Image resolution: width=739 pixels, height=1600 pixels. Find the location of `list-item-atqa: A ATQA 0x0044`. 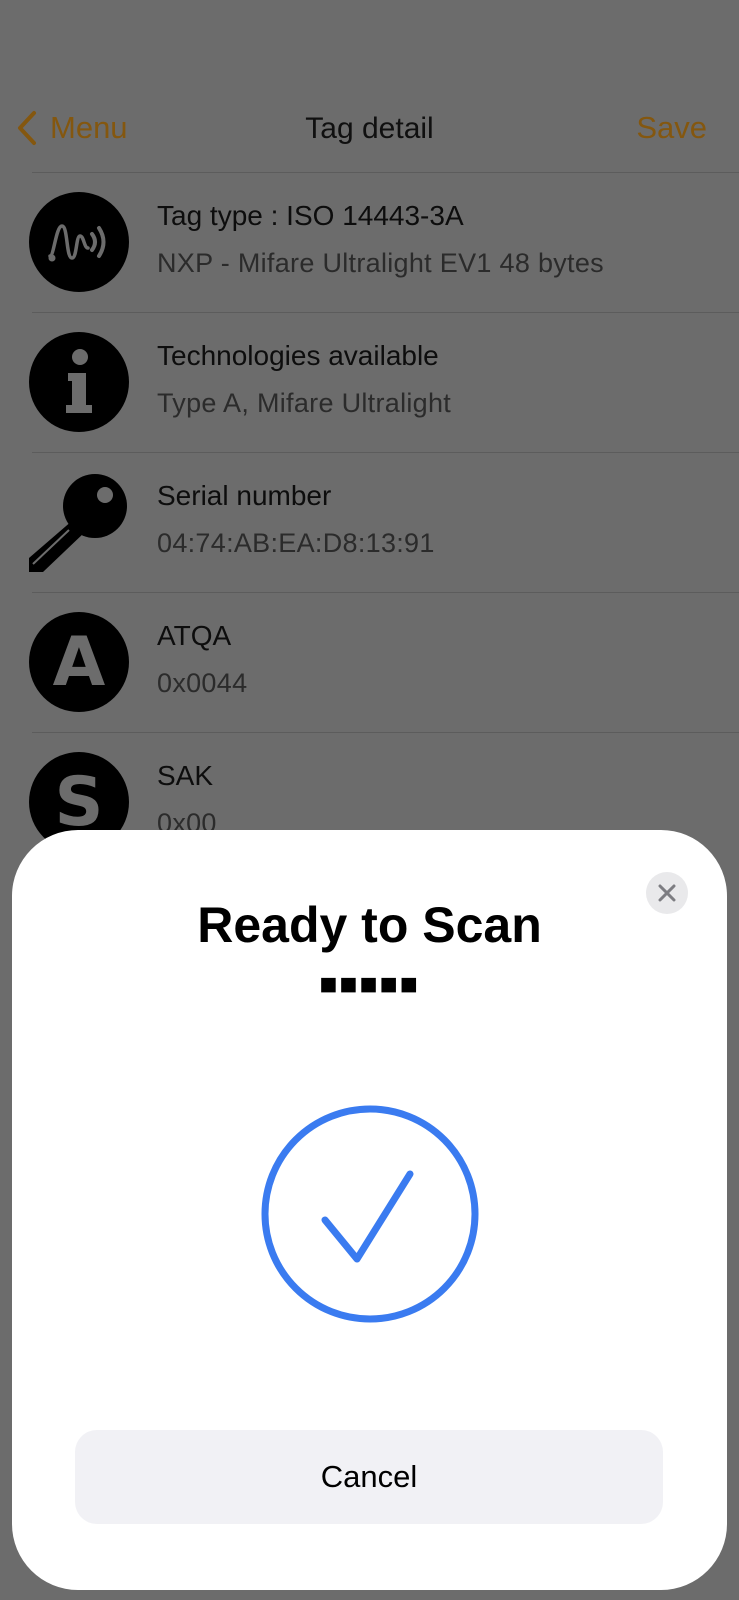

list-item-atqa: A ATQA 0x0044 is located at coordinates (369, 662).